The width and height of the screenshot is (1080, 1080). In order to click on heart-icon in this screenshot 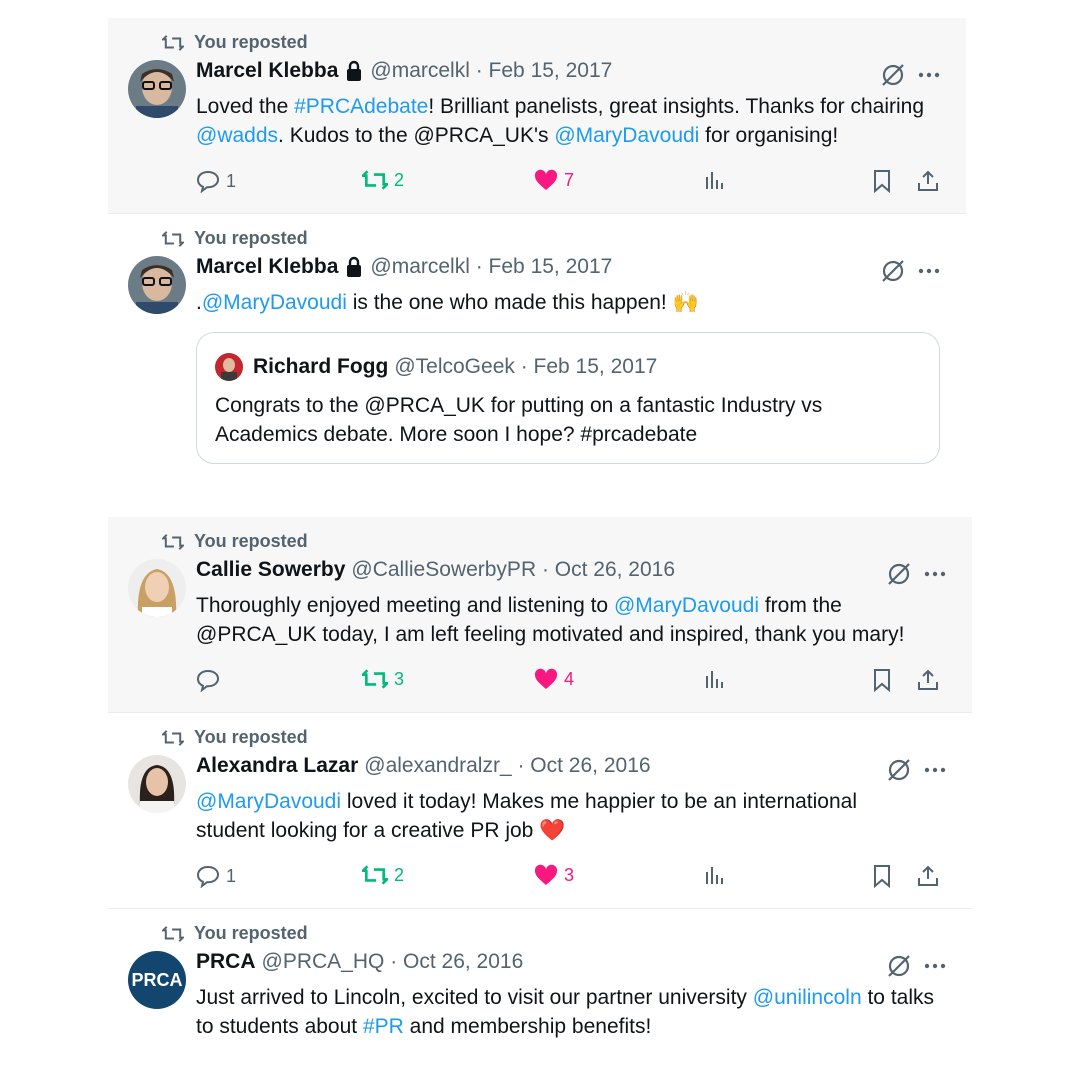, I will do `click(546, 179)`.